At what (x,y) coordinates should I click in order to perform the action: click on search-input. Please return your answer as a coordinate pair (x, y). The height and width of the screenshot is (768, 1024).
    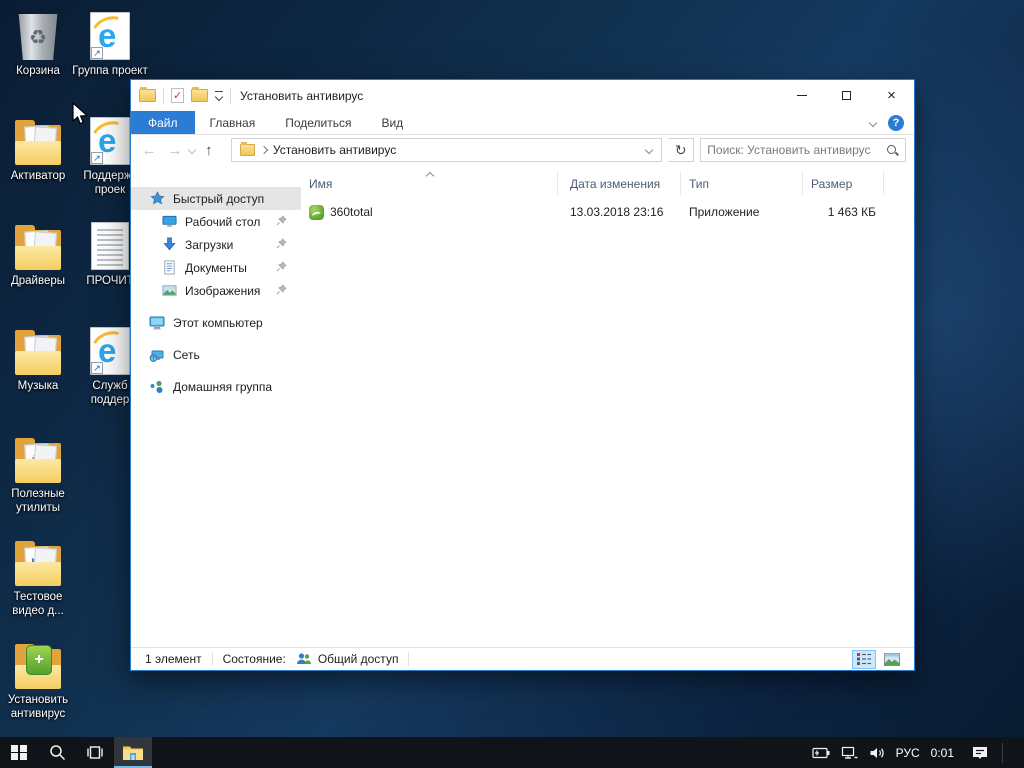
    Looking at the image, I should click on (796, 150).